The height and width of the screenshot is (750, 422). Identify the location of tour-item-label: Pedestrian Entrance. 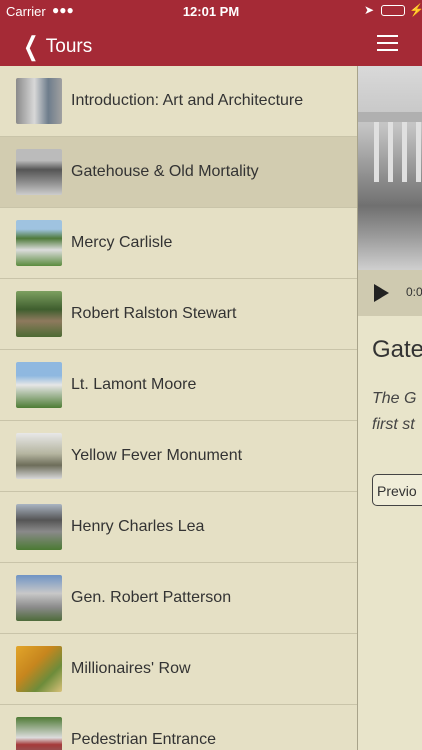
(143, 739).